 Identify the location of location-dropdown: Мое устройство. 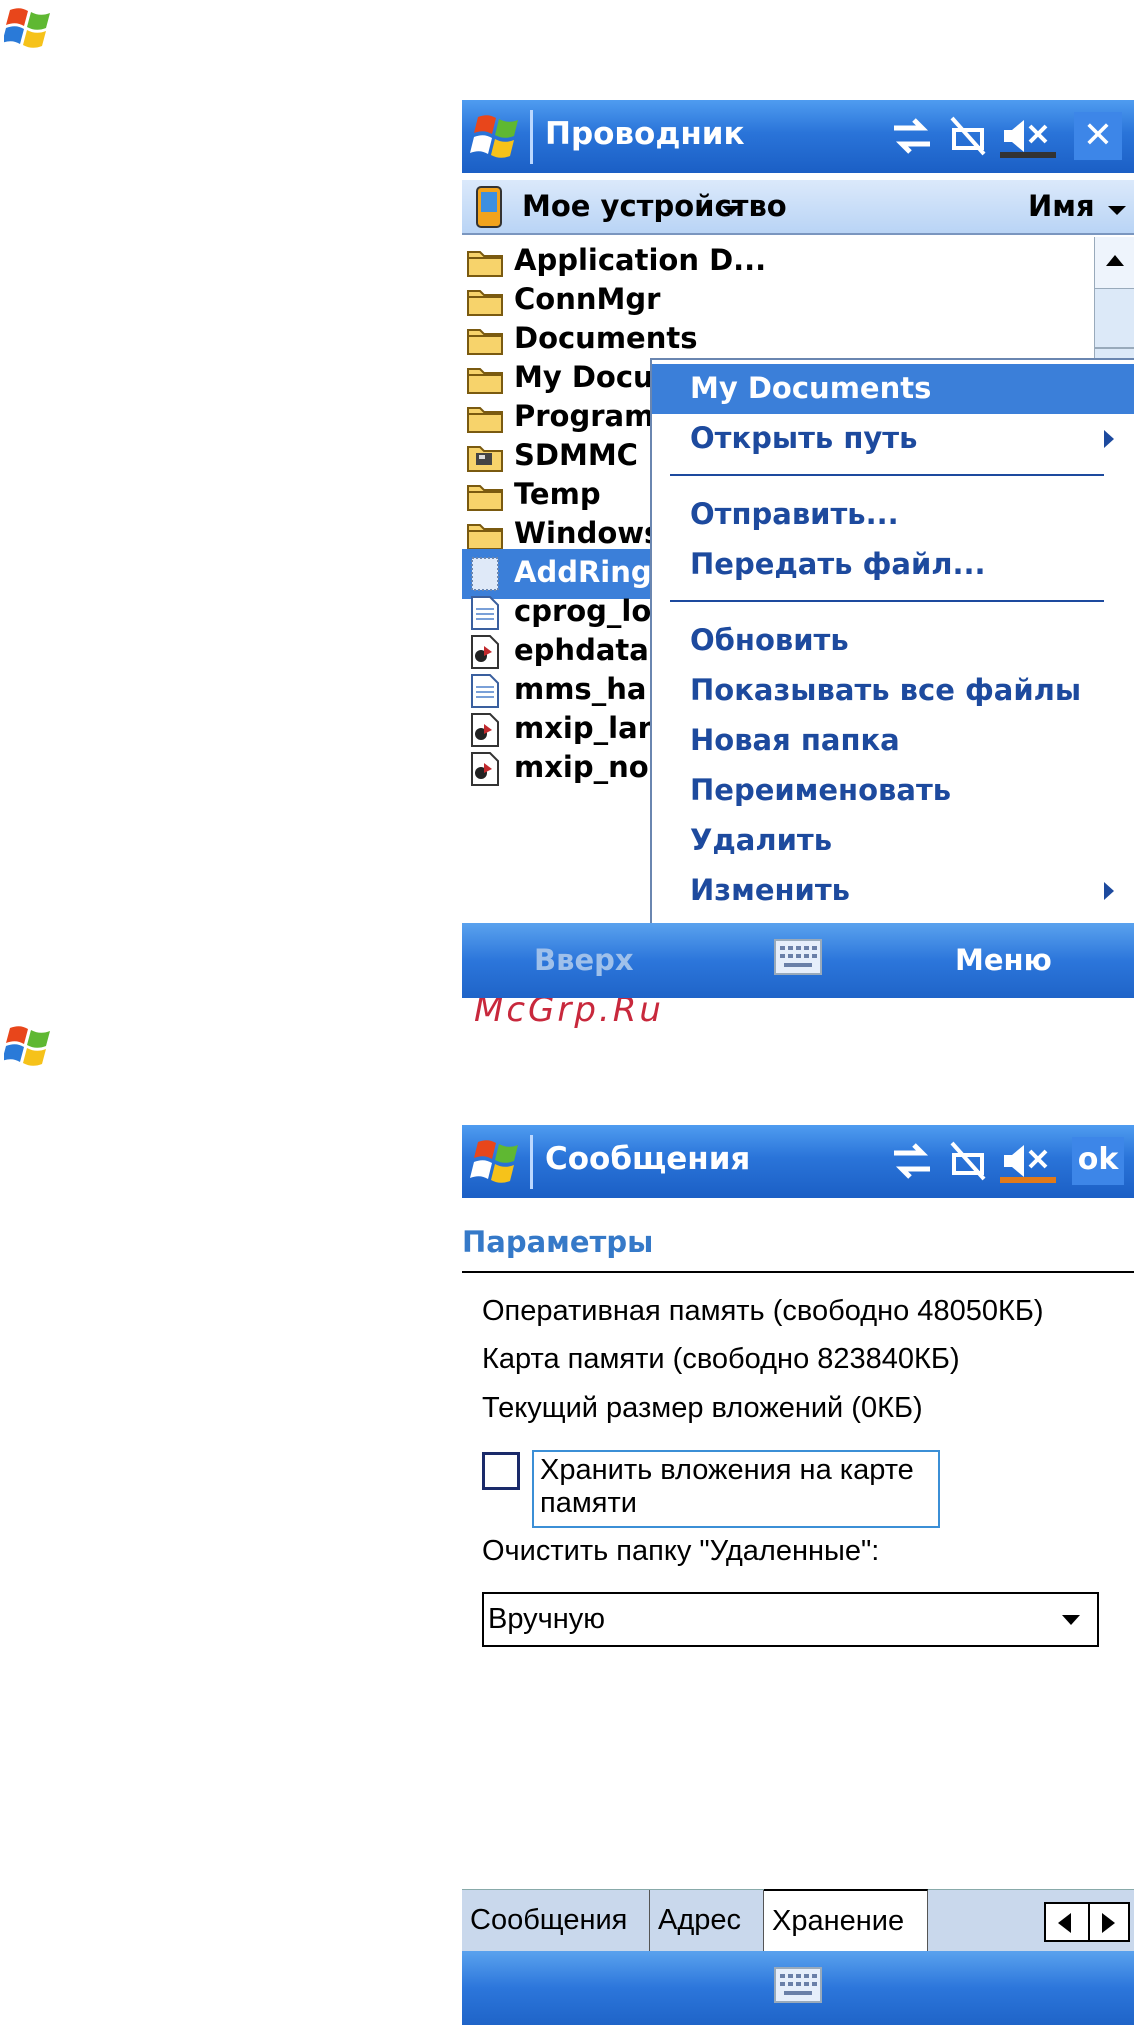
(654, 206).